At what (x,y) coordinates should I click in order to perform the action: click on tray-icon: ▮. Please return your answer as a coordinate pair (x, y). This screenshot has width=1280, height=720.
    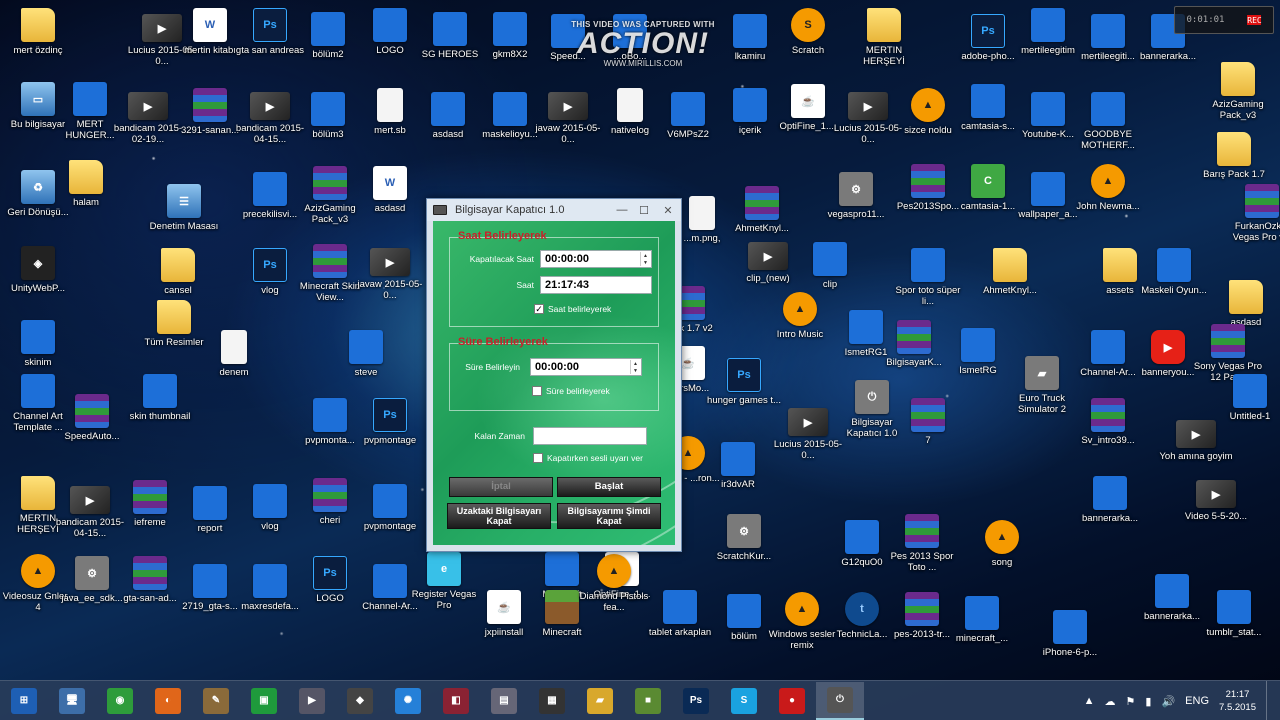
    Looking at the image, I should click on (1148, 701).